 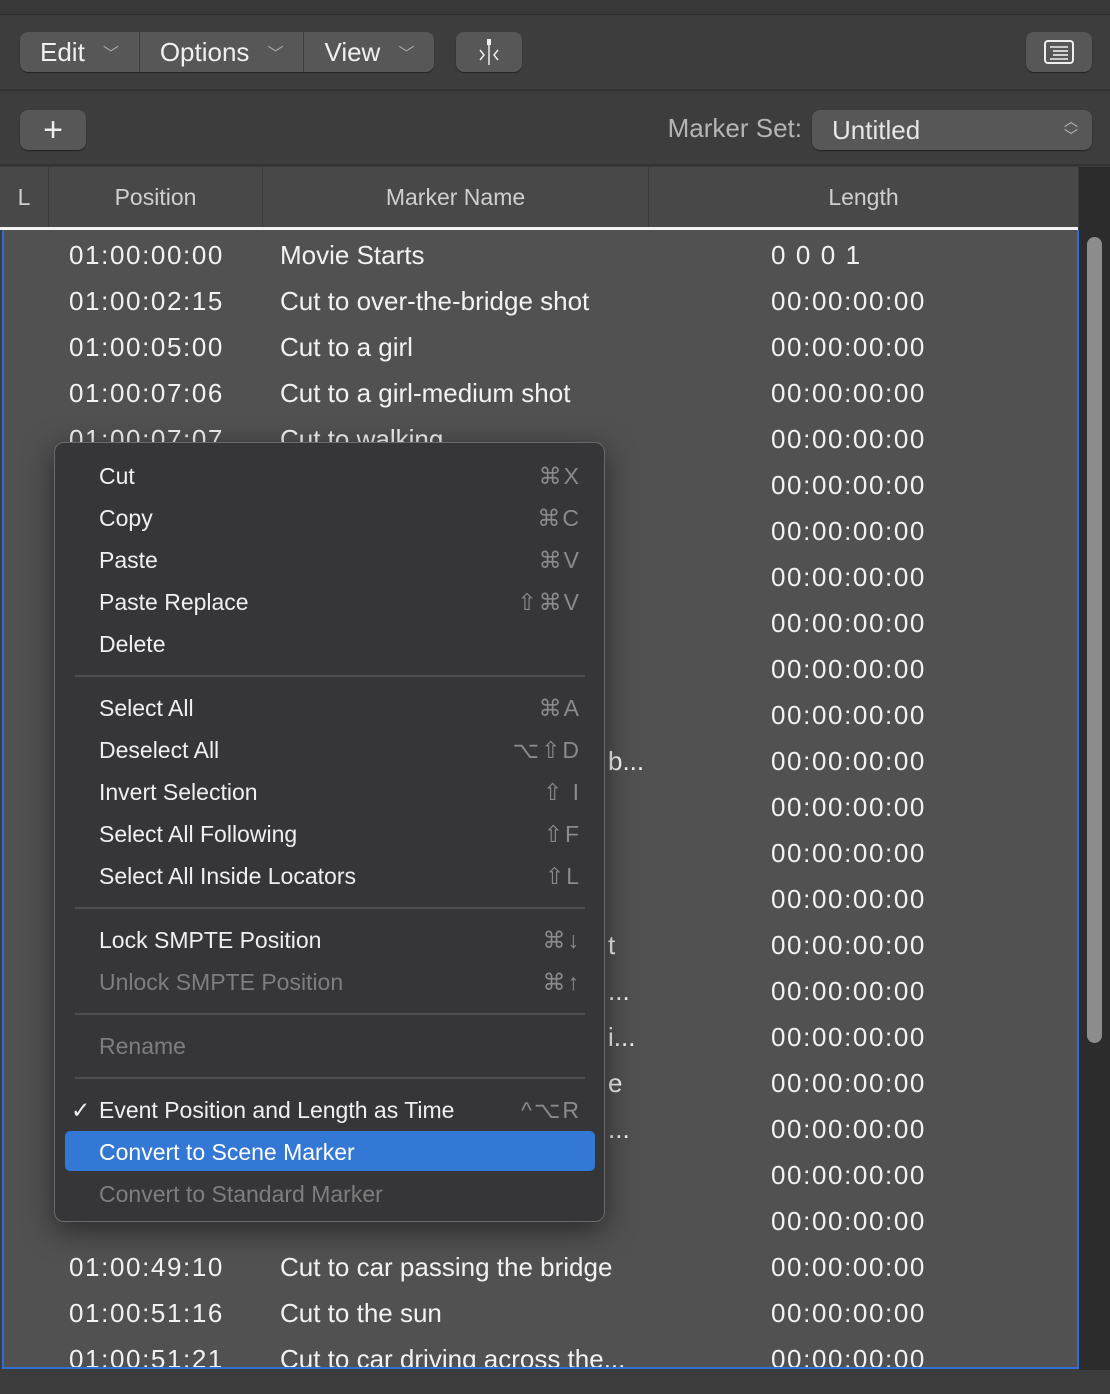 What do you see at coordinates (446, 1267) in the screenshot?
I see `marker-name-cell: Cut to car passing the bridge` at bounding box center [446, 1267].